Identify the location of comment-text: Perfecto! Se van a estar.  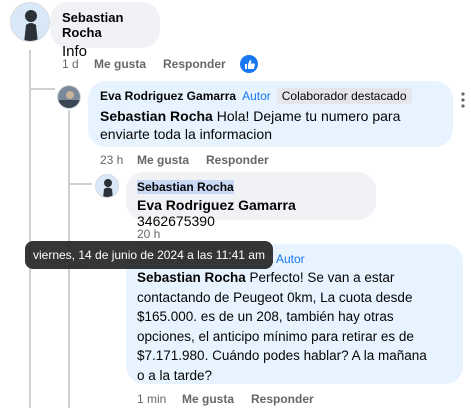
(320, 277).